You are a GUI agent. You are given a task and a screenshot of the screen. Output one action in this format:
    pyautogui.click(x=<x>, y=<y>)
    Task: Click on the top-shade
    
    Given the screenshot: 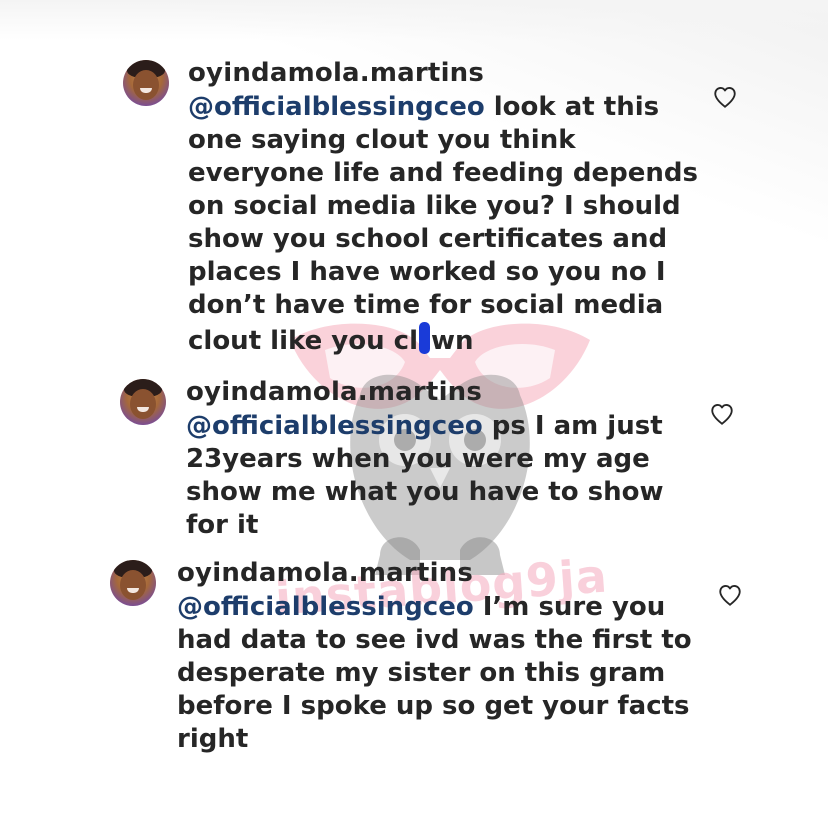 What is the action you would take?
    pyautogui.click(x=414, y=20)
    